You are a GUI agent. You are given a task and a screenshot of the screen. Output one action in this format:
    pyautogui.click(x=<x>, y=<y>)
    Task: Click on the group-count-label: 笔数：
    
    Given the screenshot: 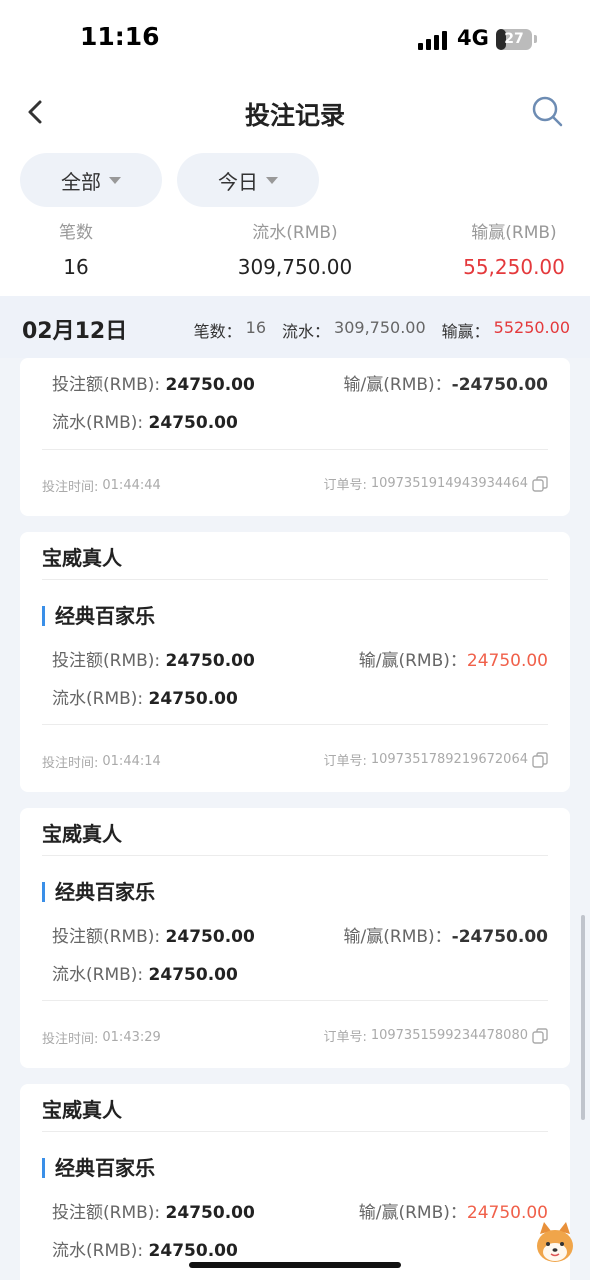 What is the action you would take?
    pyautogui.click(x=217, y=331)
    